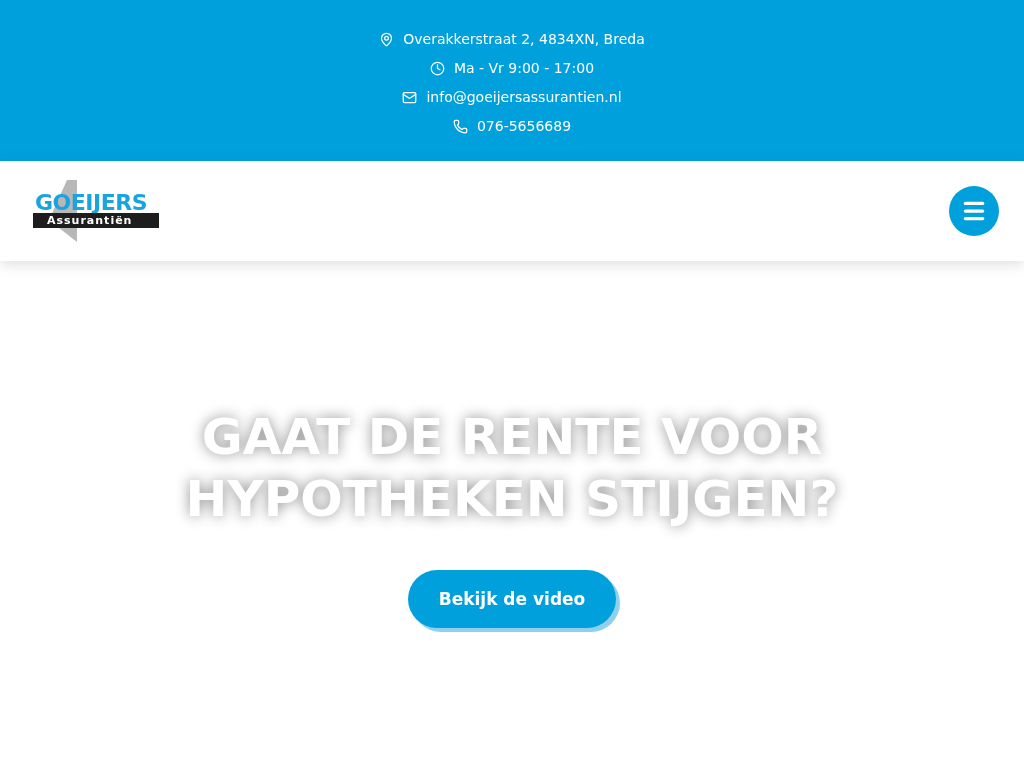  What do you see at coordinates (524, 126) in the screenshot?
I see `contact-text: 076-5656689` at bounding box center [524, 126].